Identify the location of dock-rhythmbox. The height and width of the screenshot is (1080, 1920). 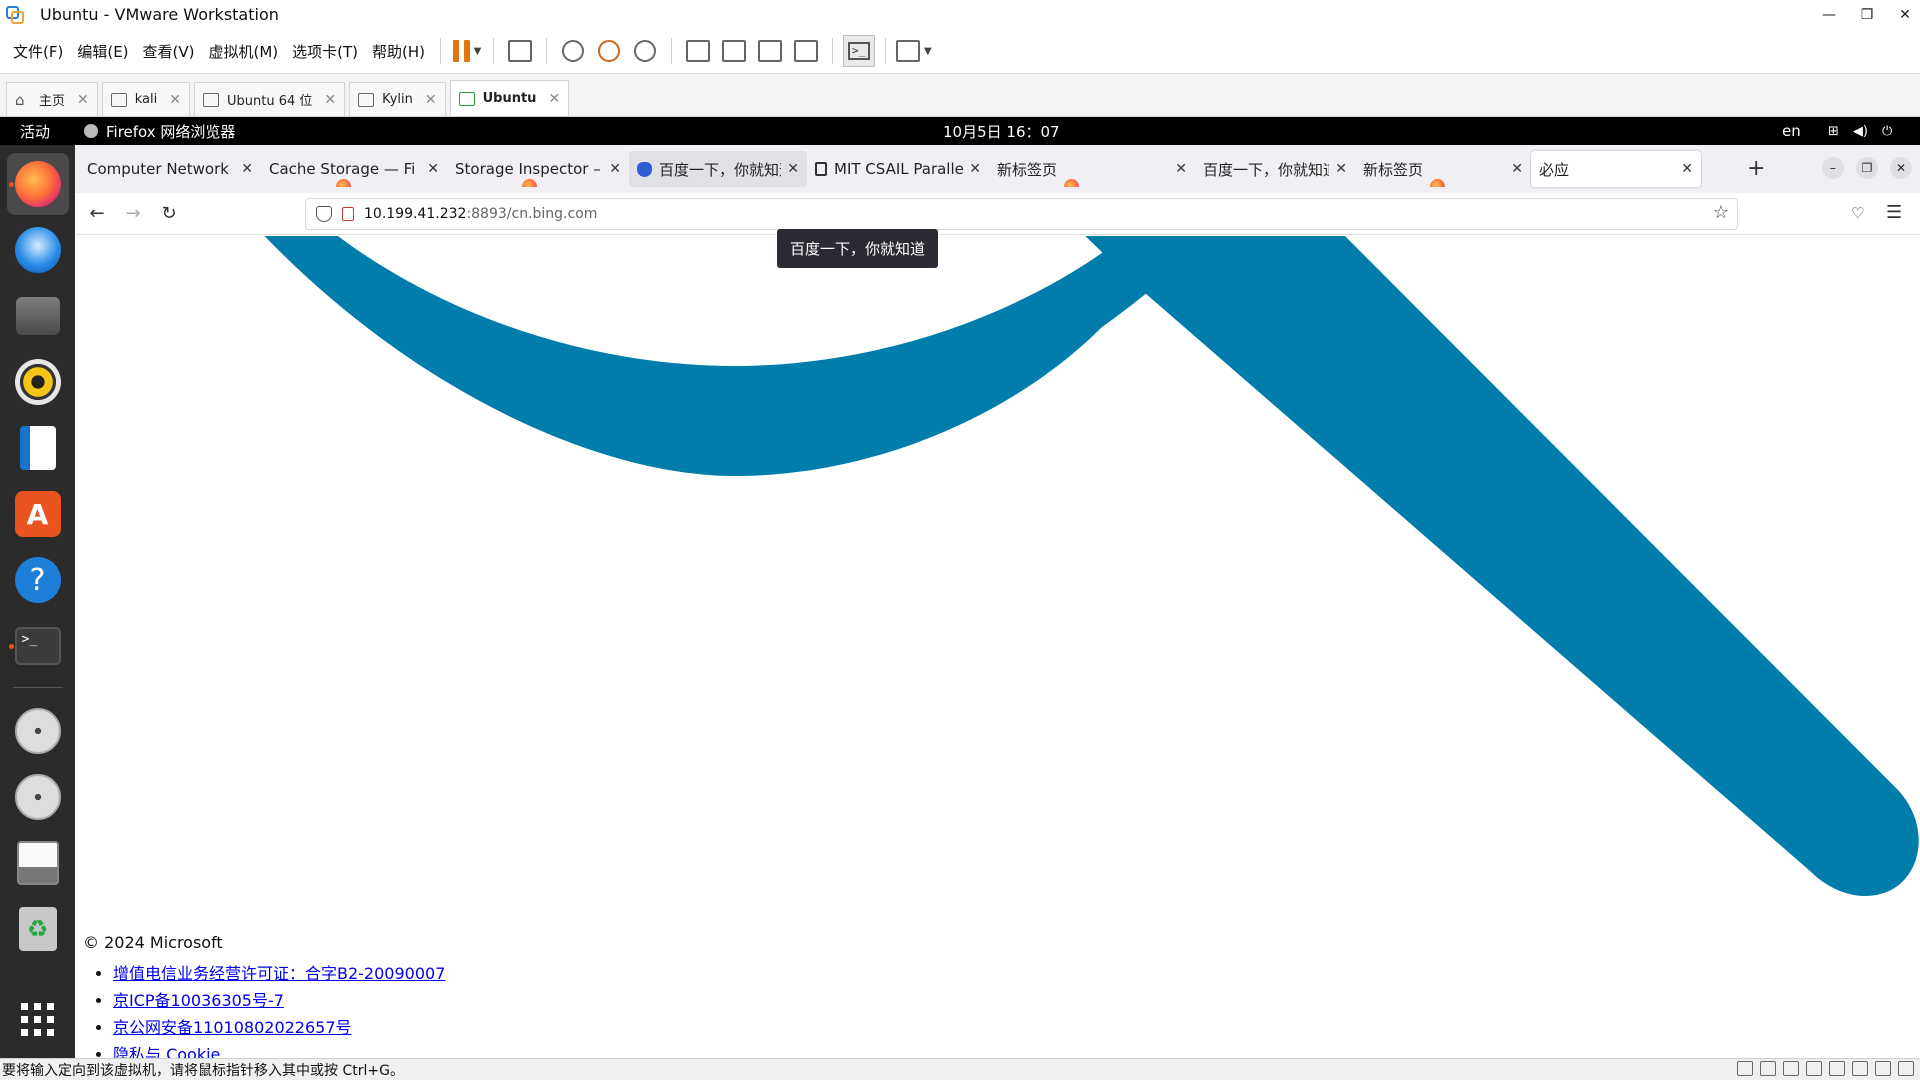
(38, 382).